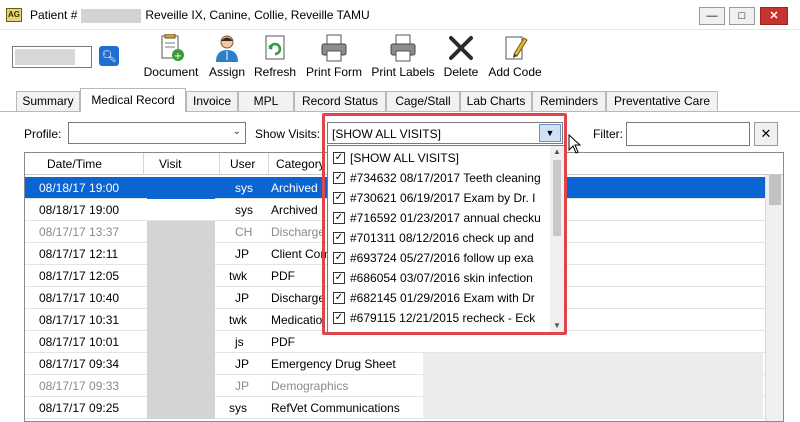 The width and height of the screenshot is (800, 422). Describe the element at coordinates (403, 72) in the screenshot. I see `print-labels-label: Print Labels` at that location.